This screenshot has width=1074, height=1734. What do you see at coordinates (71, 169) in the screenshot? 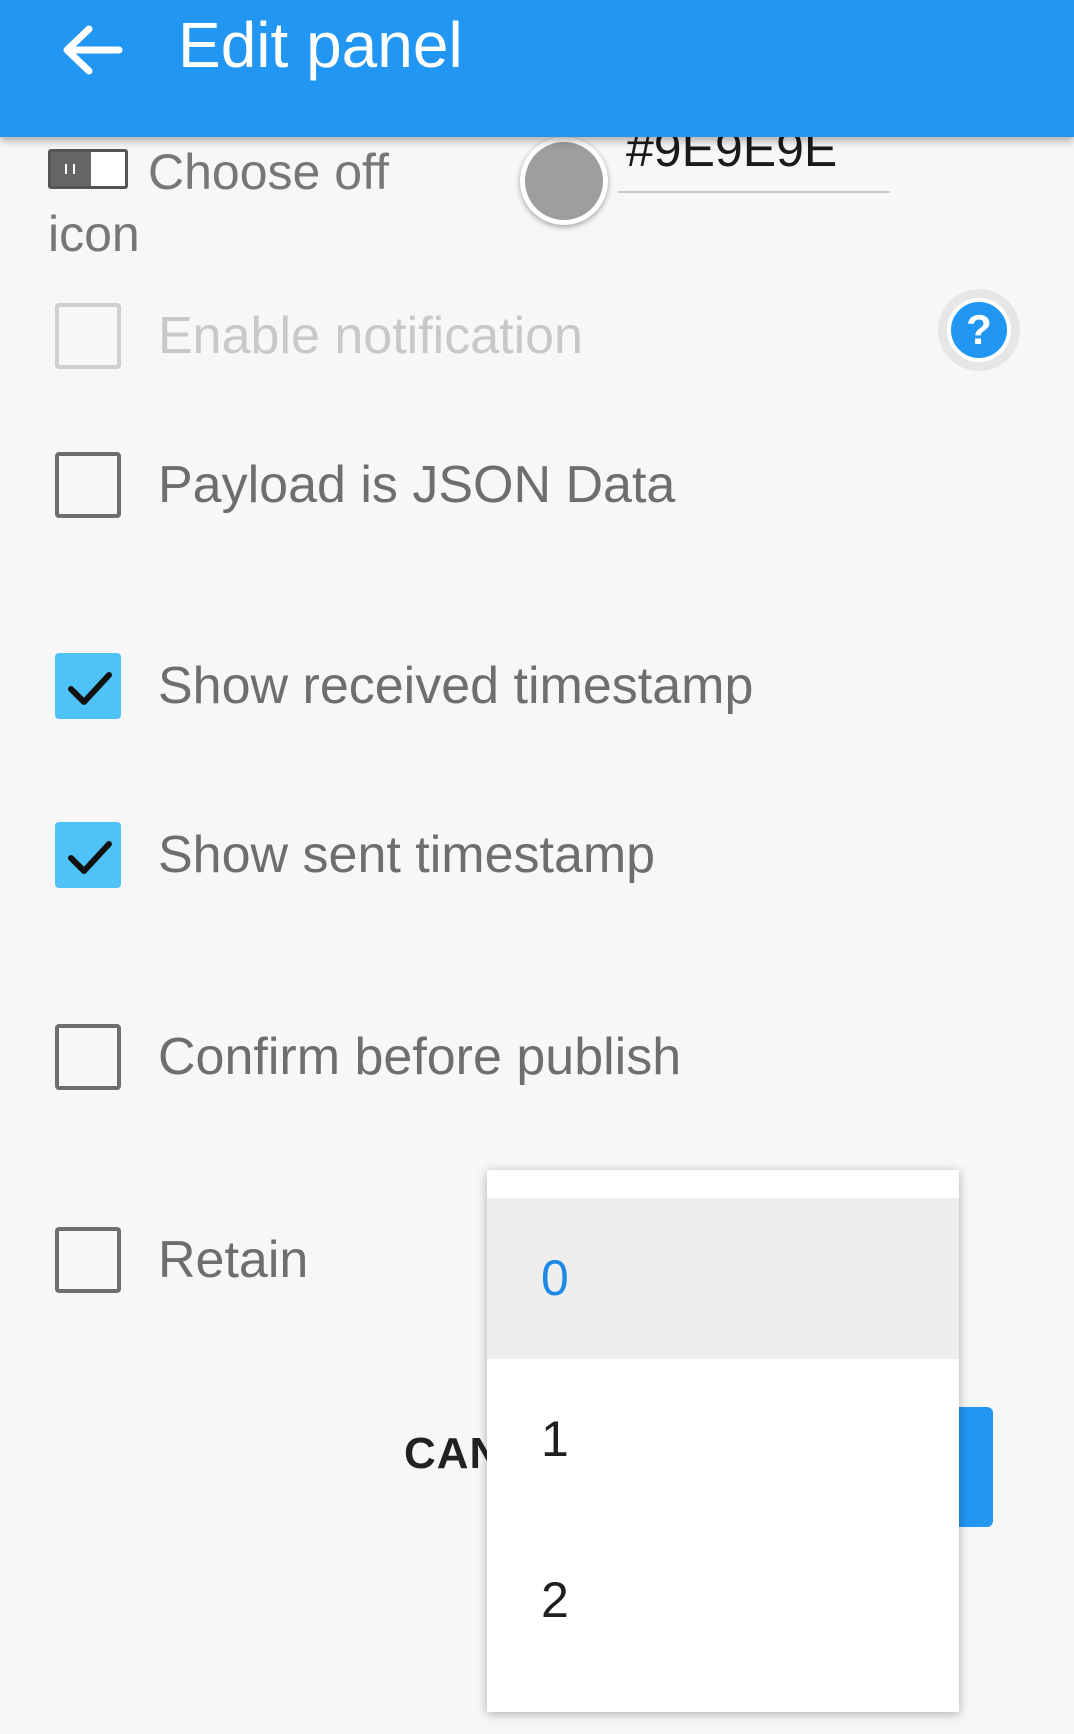
I see `toggle-knob` at bounding box center [71, 169].